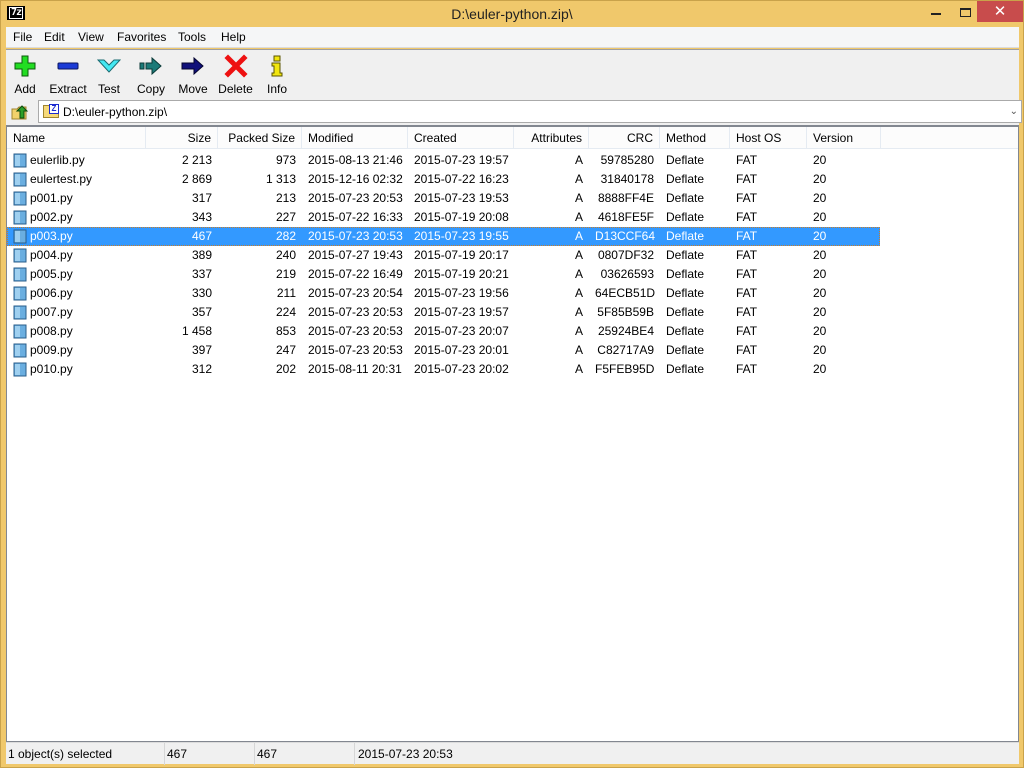 The height and width of the screenshot is (768, 1024). I want to click on close-button: ✕, so click(1000, 11).